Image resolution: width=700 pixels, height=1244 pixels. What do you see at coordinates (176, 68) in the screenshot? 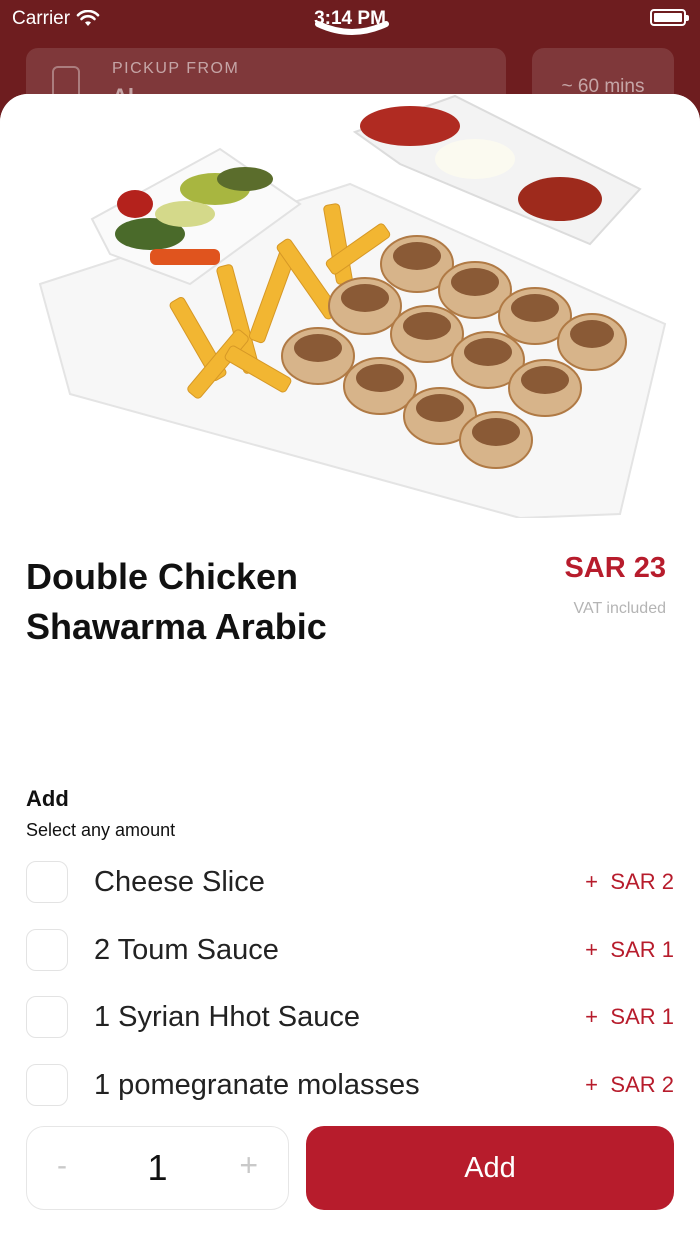
I see `pickup-label: PICKUP FROM` at bounding box center [176, 68].